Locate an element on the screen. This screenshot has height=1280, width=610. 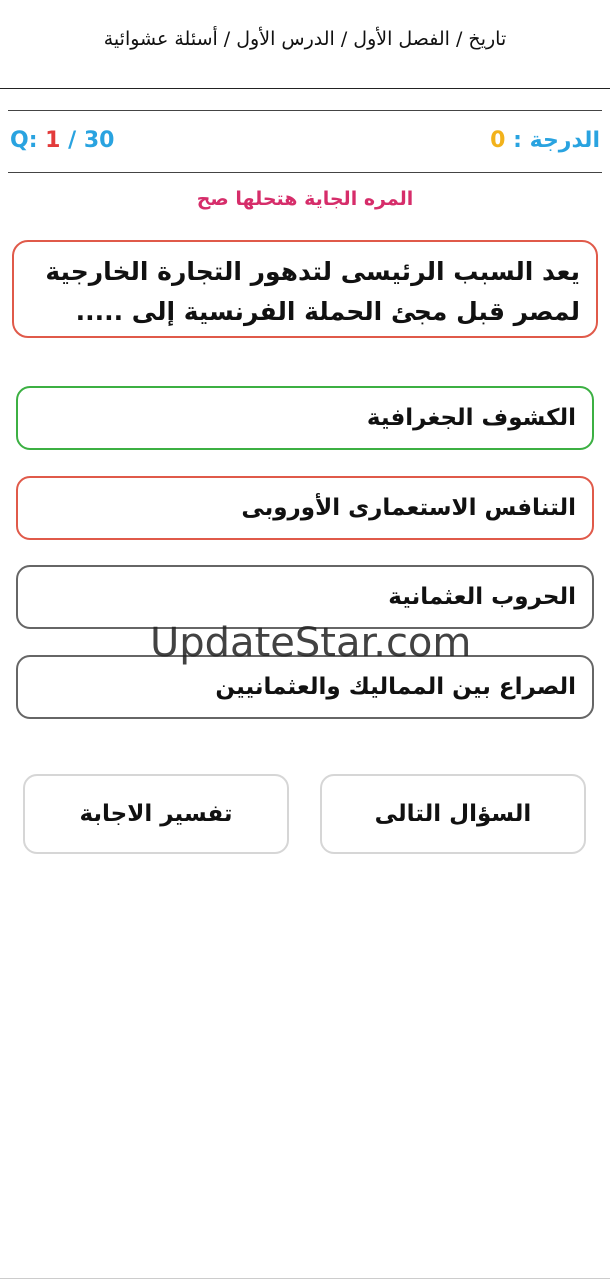
score-bar-bottom-divider is located at coordinates (305, 172).